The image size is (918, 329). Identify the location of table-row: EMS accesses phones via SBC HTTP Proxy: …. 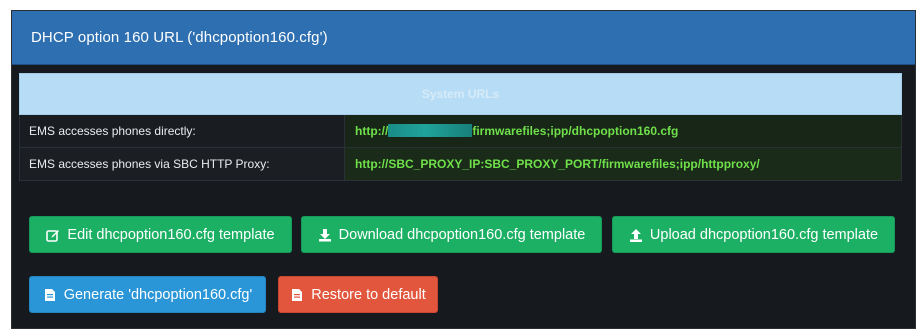
(460, 164).